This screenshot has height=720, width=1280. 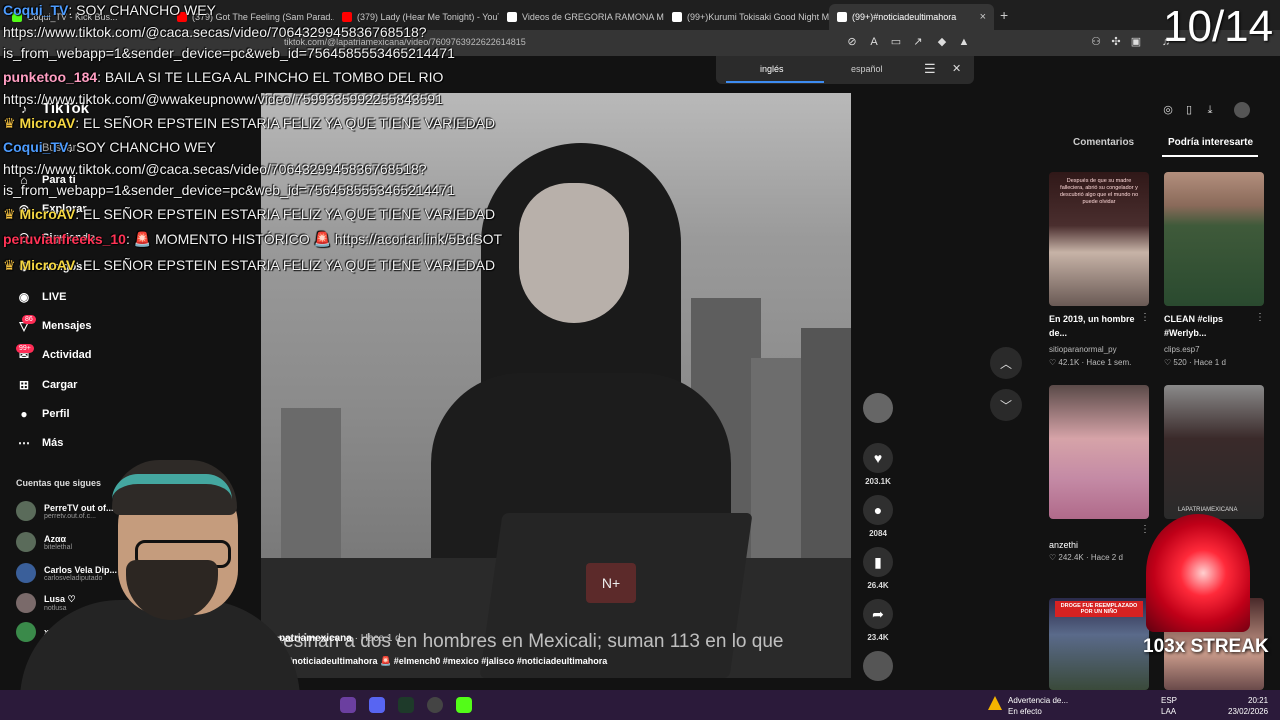 What do you see at coordinates (1189, 110) in the screenshot?
I see `phone-icon: ▯` at bounding box center [1189, 110].